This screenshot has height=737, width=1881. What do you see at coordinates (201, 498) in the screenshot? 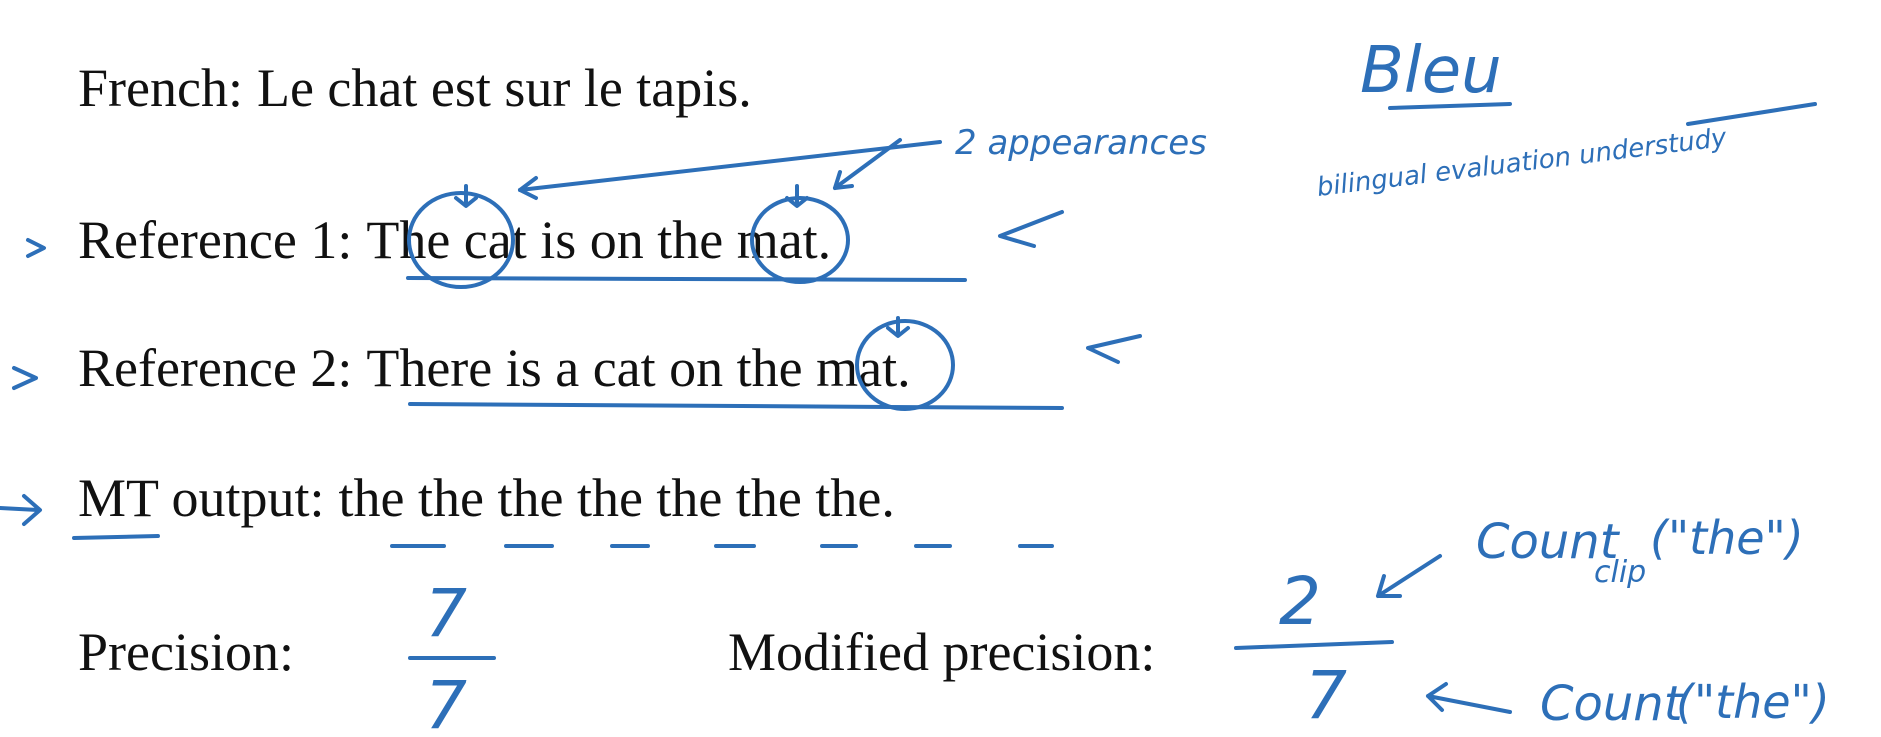
I see `mt-output-label: MT output:` at bounding box center [201, 498].